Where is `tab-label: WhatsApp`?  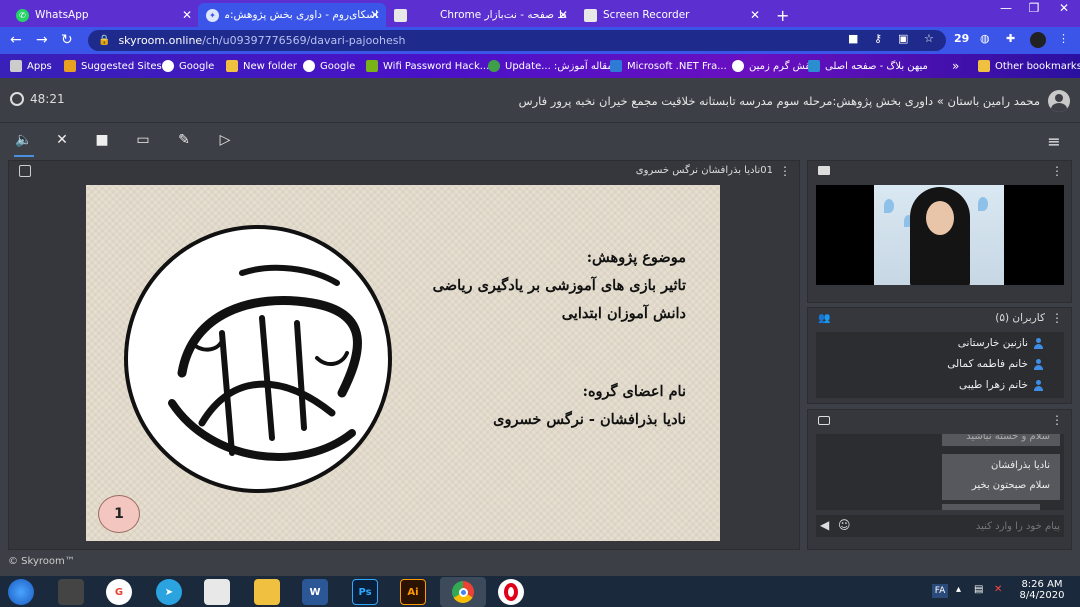
tab-label: WhatsApp is located at coordinates (62, 15).